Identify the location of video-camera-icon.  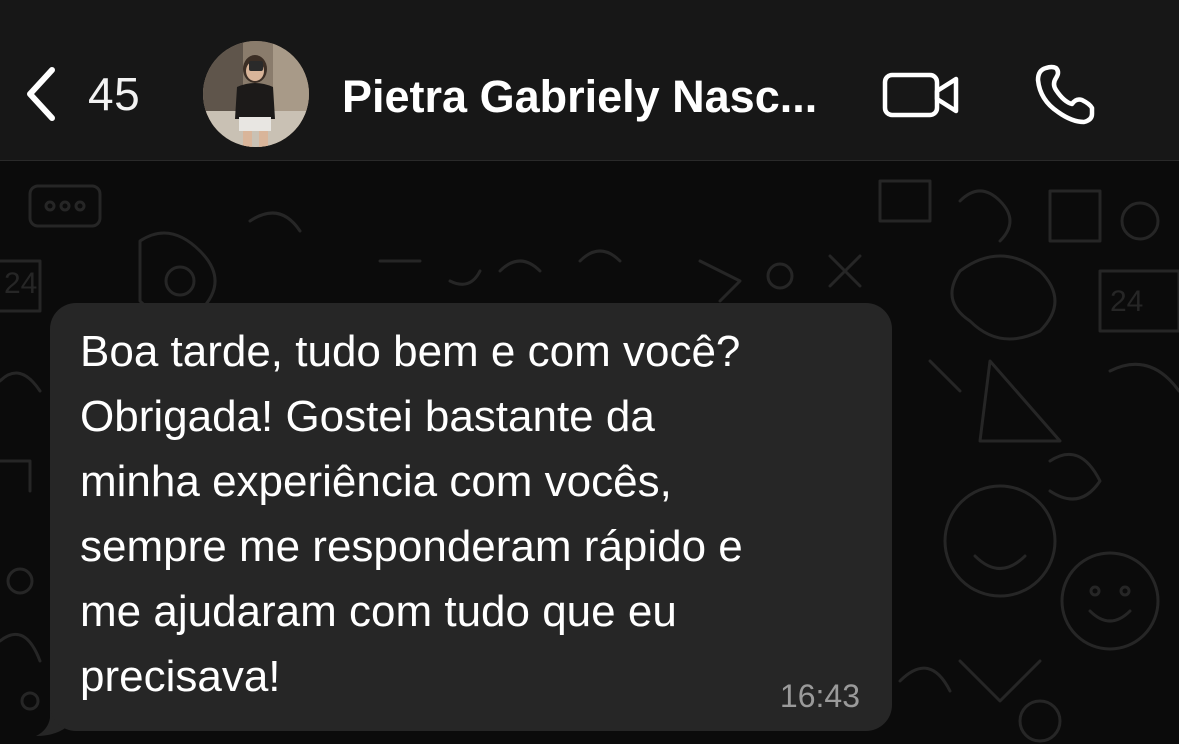
(920, 95).